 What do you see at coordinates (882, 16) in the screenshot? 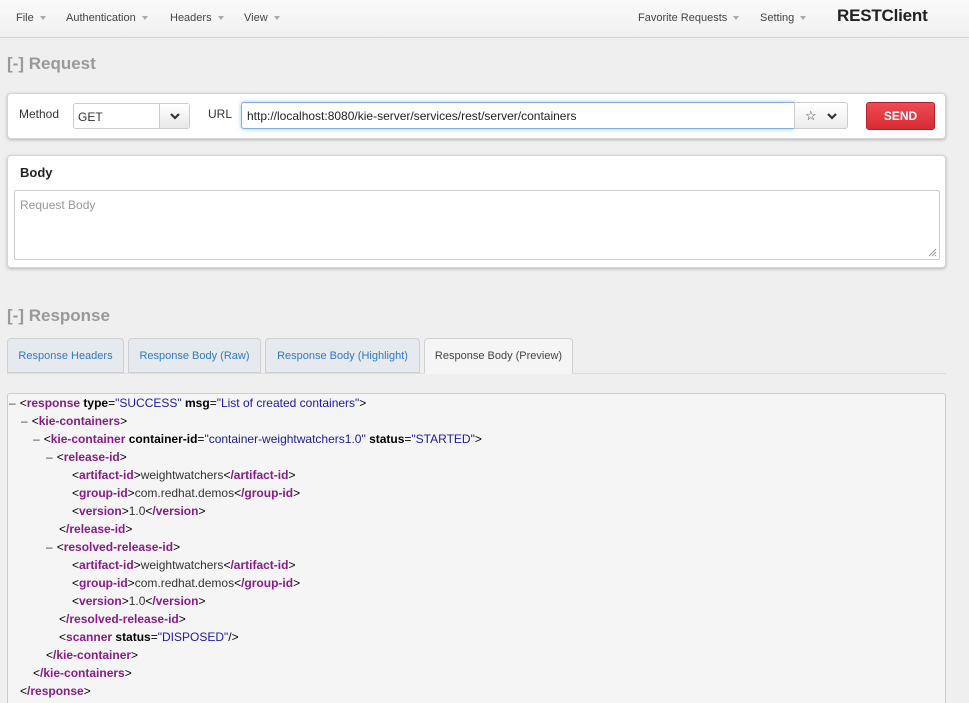
I see `brand-logo: RESTClient` at bounding box center [882, 16].